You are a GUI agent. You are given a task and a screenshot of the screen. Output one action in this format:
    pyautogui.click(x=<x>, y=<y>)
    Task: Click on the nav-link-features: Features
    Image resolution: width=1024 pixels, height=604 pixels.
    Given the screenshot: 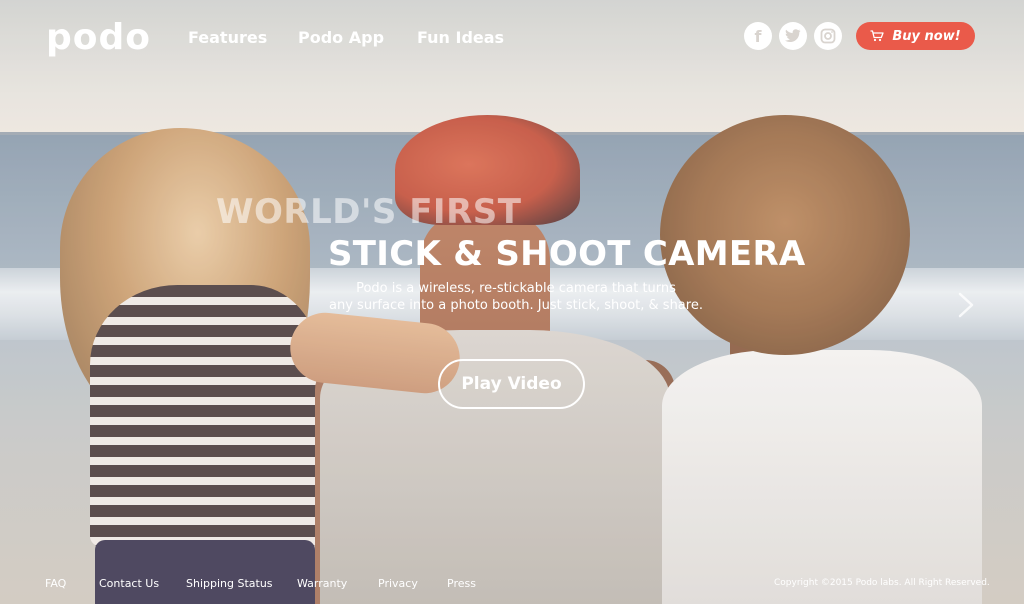 What is the action you would take?
    pyautogui.click(x=227, y=38)
    